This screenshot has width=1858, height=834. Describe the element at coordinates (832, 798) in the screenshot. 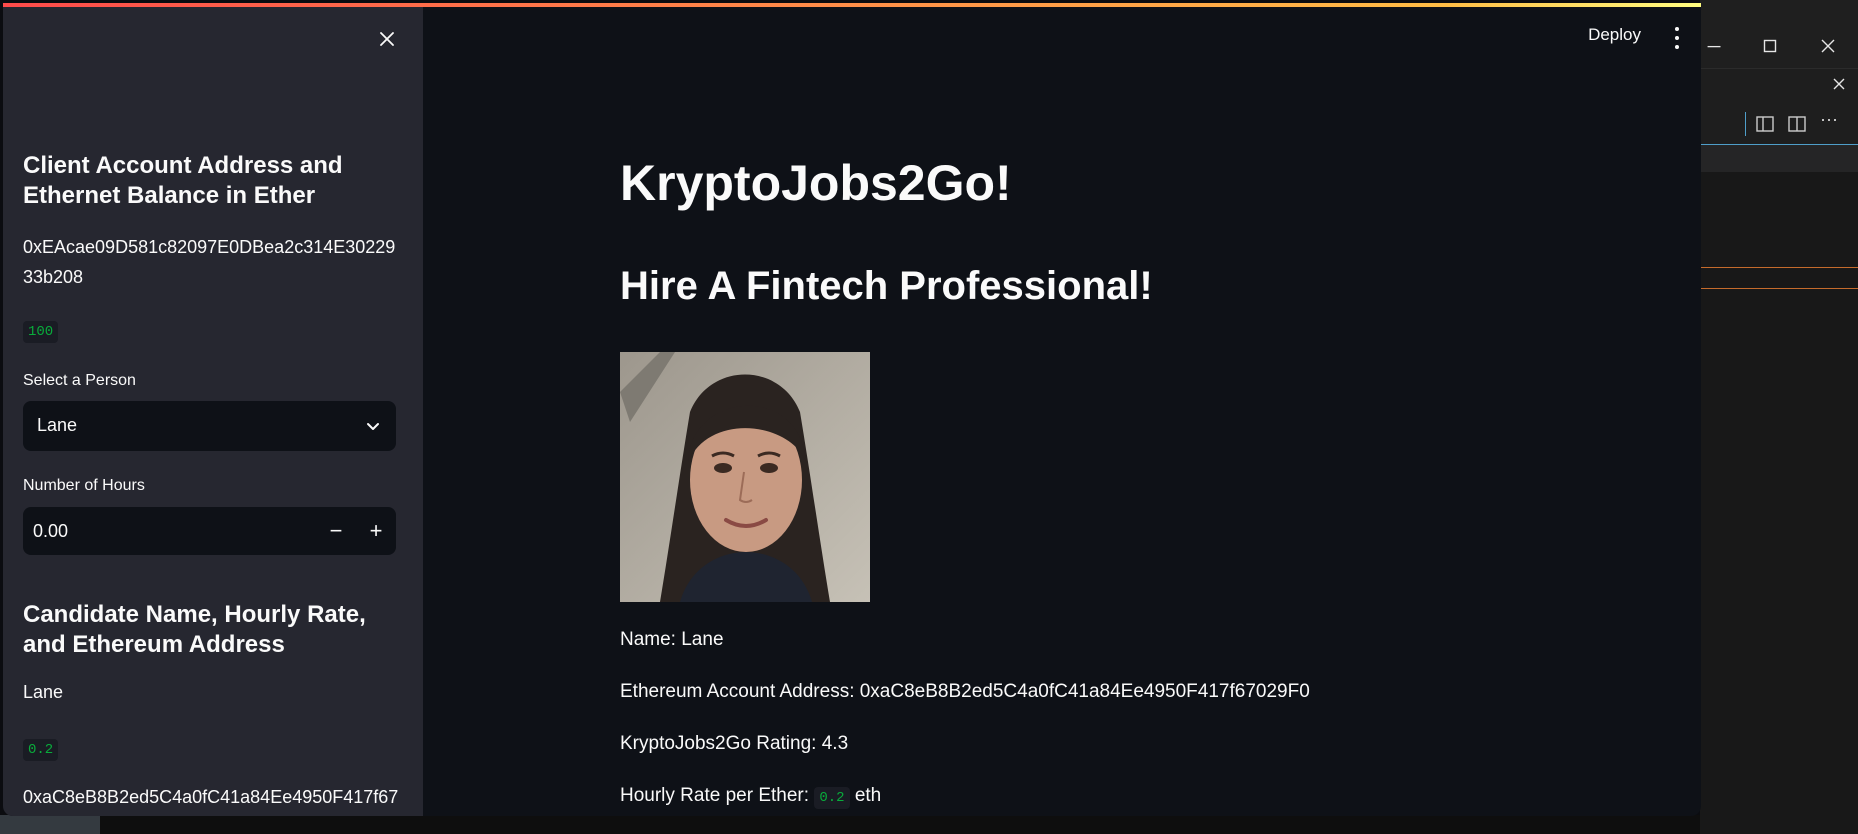

I see `hourly-rate-value: 0.2` at that location.